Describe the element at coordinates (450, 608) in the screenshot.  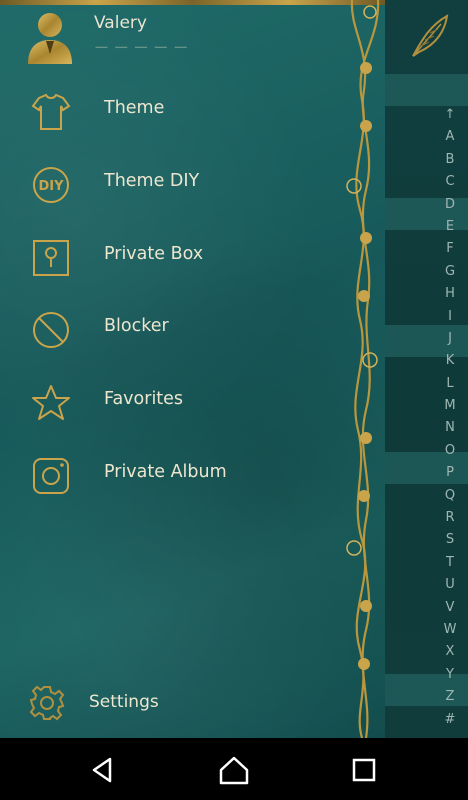
I see `index-letter: V` at that location.